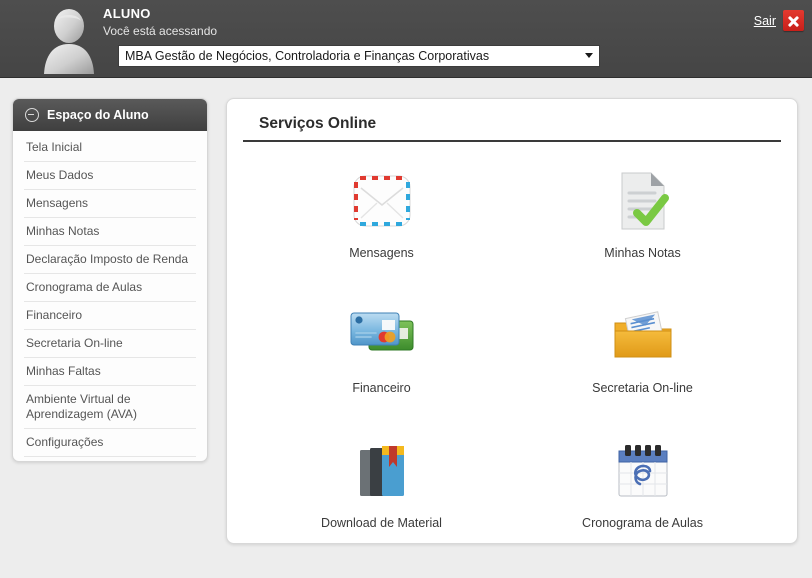 This screenshot has height=578, width=812. I want to click on service-tile-download-de-material: Download de Material, so click(381, 499).